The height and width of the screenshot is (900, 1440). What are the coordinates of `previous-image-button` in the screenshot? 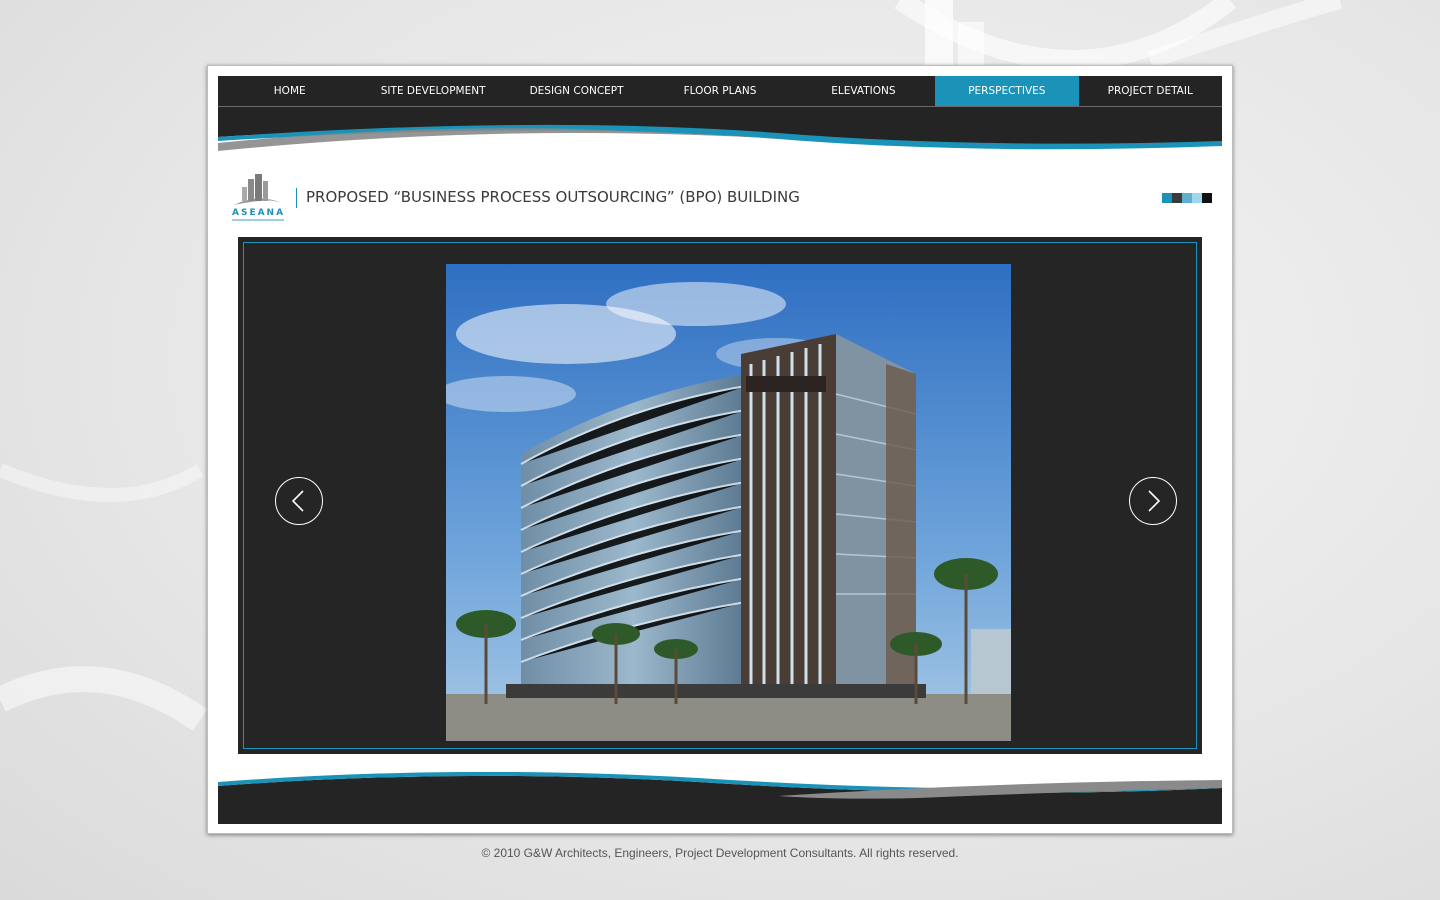 It's located at (299, 501).